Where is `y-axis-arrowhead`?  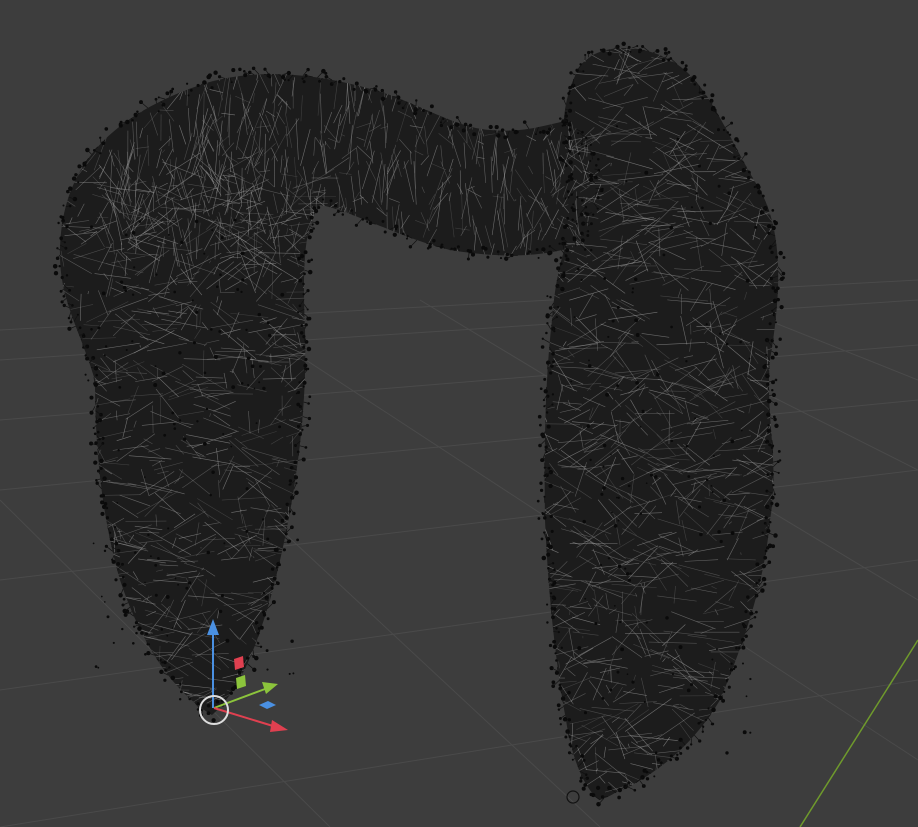 y-axis-arrowhead is located at coordinates (270, 688).